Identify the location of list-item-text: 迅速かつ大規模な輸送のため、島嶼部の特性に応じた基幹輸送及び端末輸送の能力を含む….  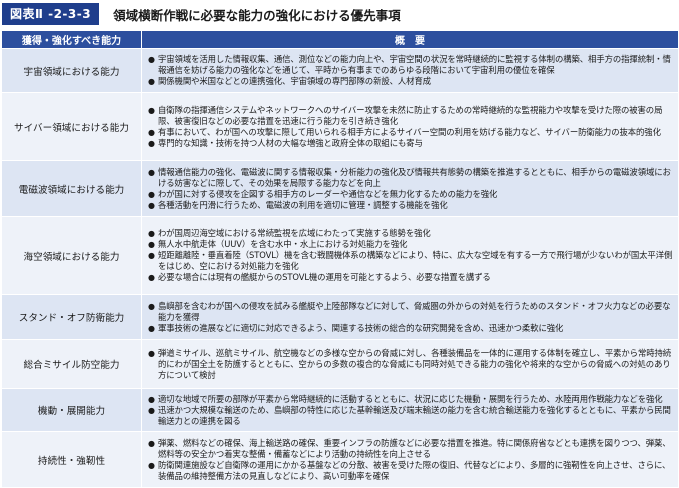
(414, 415).